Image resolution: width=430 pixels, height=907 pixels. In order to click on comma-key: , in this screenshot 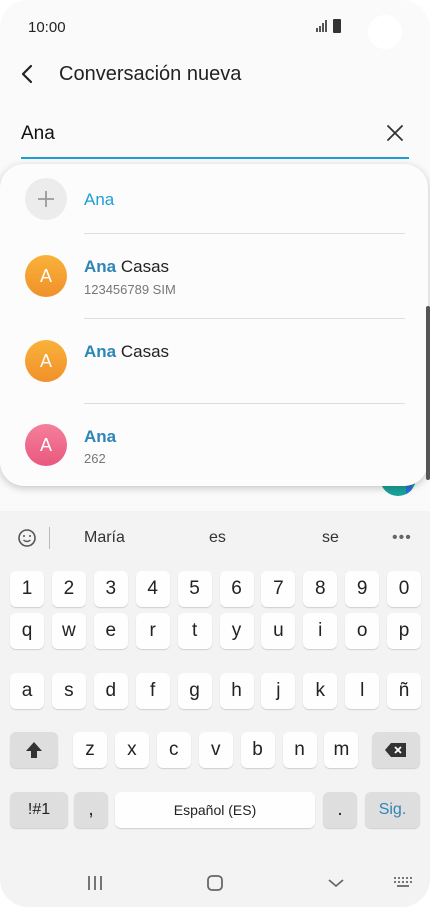, I will do `click(91, 810)`.